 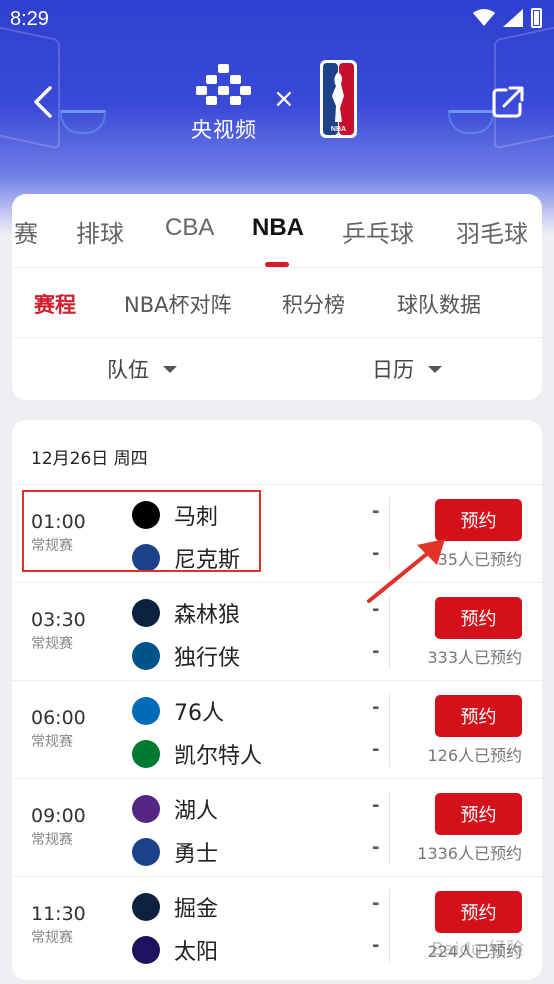 I want to click on net-left-decor, so click(x=83, y=122).